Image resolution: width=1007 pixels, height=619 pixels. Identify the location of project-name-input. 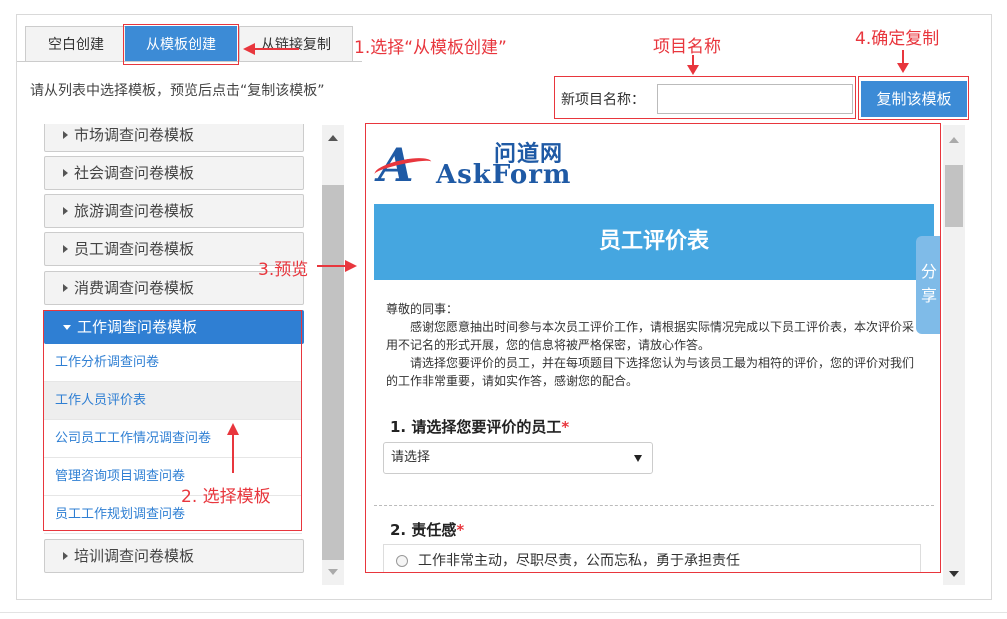
(755, 99).